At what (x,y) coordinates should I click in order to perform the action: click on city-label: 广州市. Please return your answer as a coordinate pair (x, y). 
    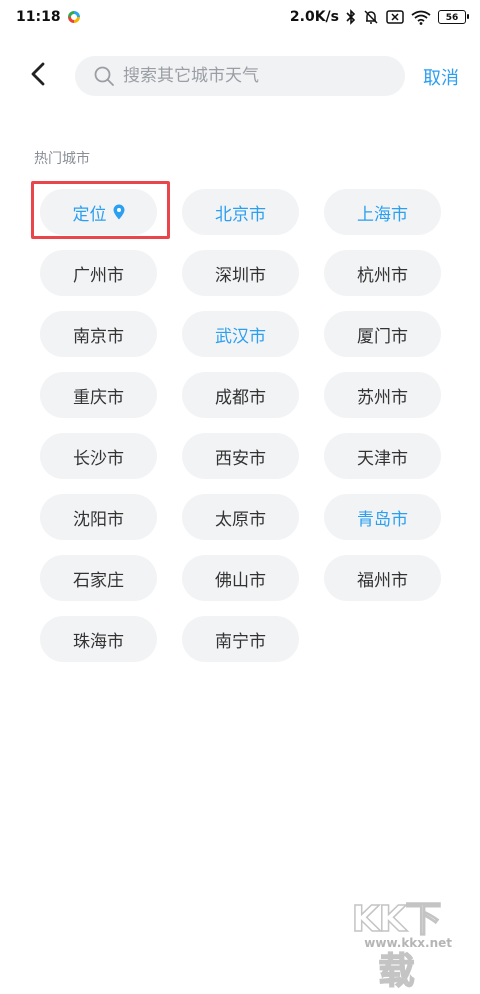
    Looking at the image, I should click on (98, 275).